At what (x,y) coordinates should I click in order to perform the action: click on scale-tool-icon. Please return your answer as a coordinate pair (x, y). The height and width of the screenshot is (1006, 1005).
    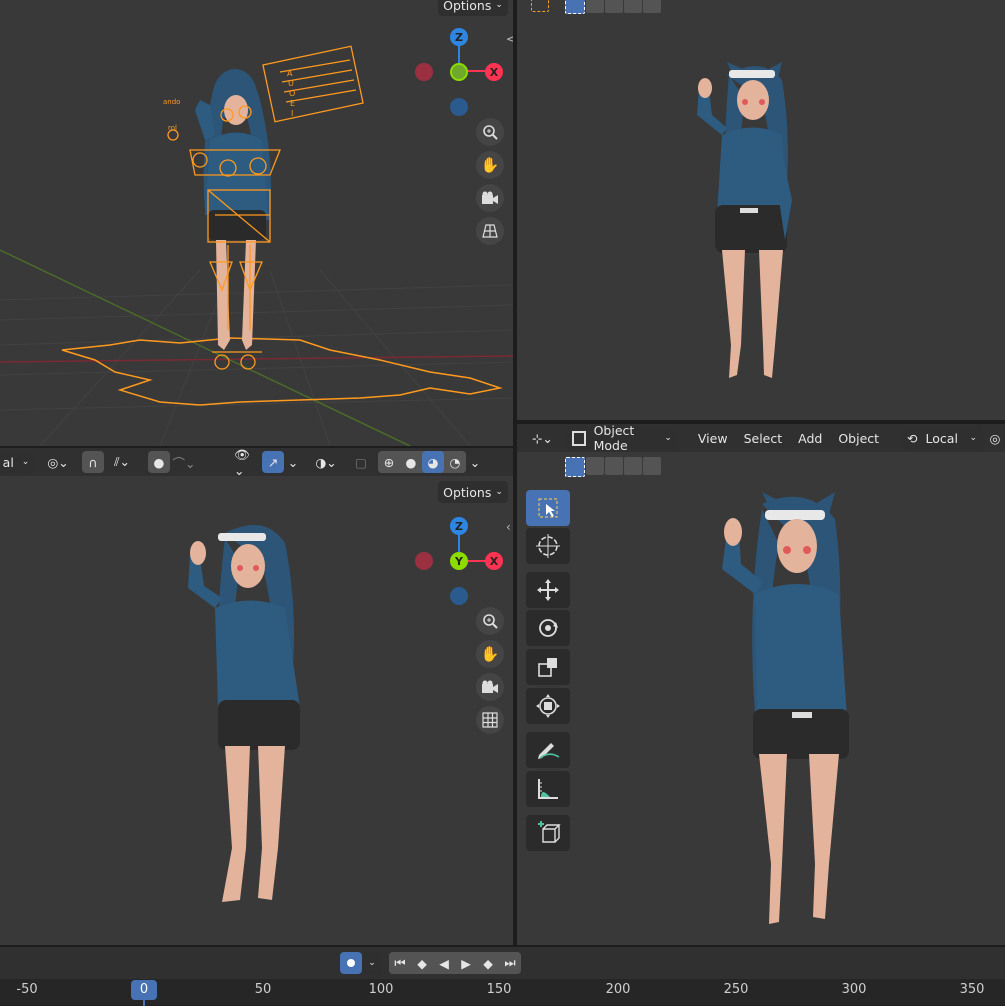
    Looking at the image, I should click on (548, 667).